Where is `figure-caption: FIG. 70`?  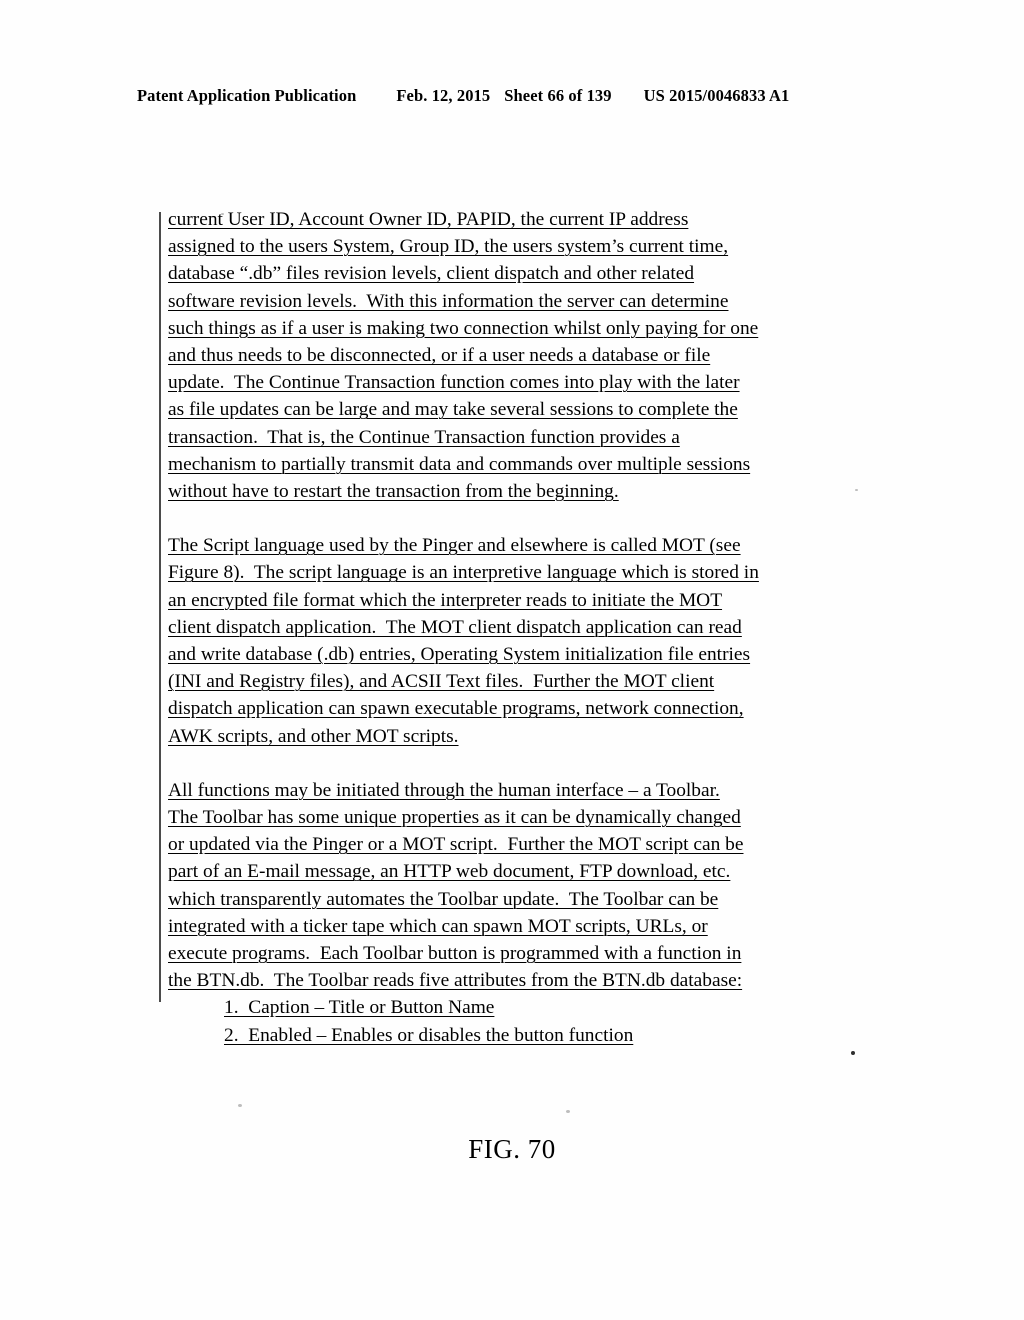 figure-caption: FIG. 70 is located at coordinates (512, 1149).